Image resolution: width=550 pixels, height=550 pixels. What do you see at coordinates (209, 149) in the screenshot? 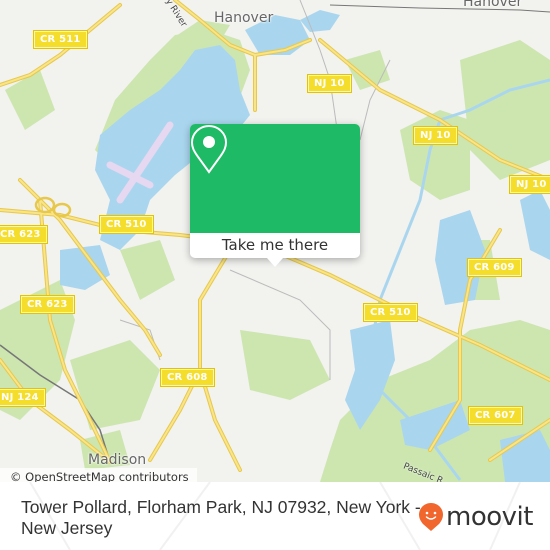
I see `map-pin-icon` at bounding box center [209, 149].